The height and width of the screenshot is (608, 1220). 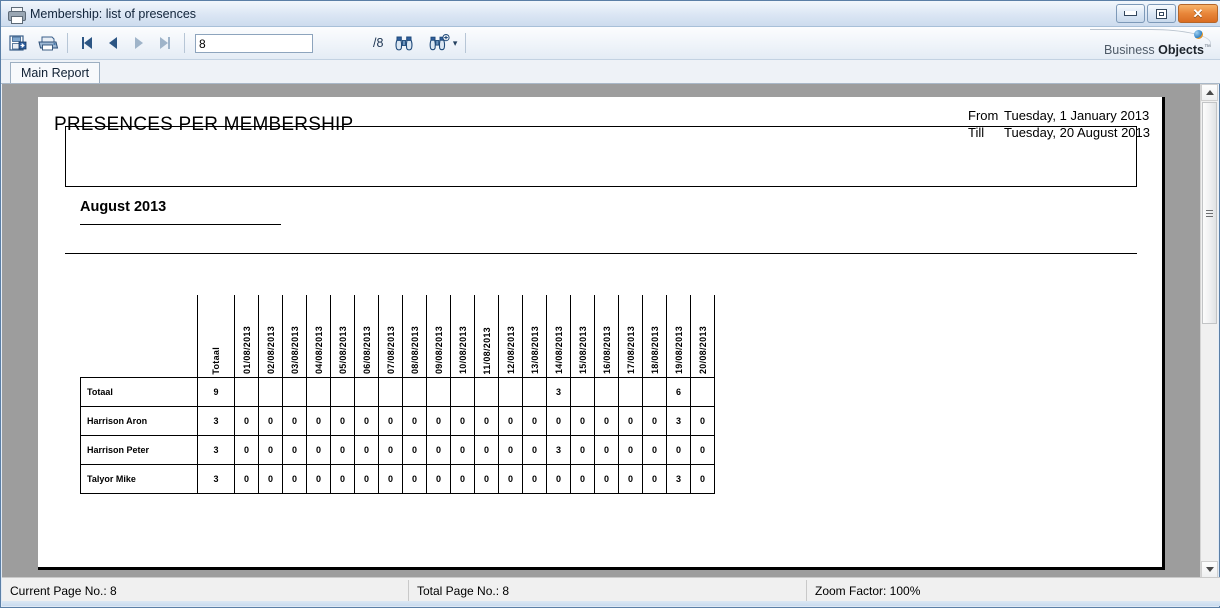 I want to click on column-header-date: 07/08/2013, so click(x=390, y=336).